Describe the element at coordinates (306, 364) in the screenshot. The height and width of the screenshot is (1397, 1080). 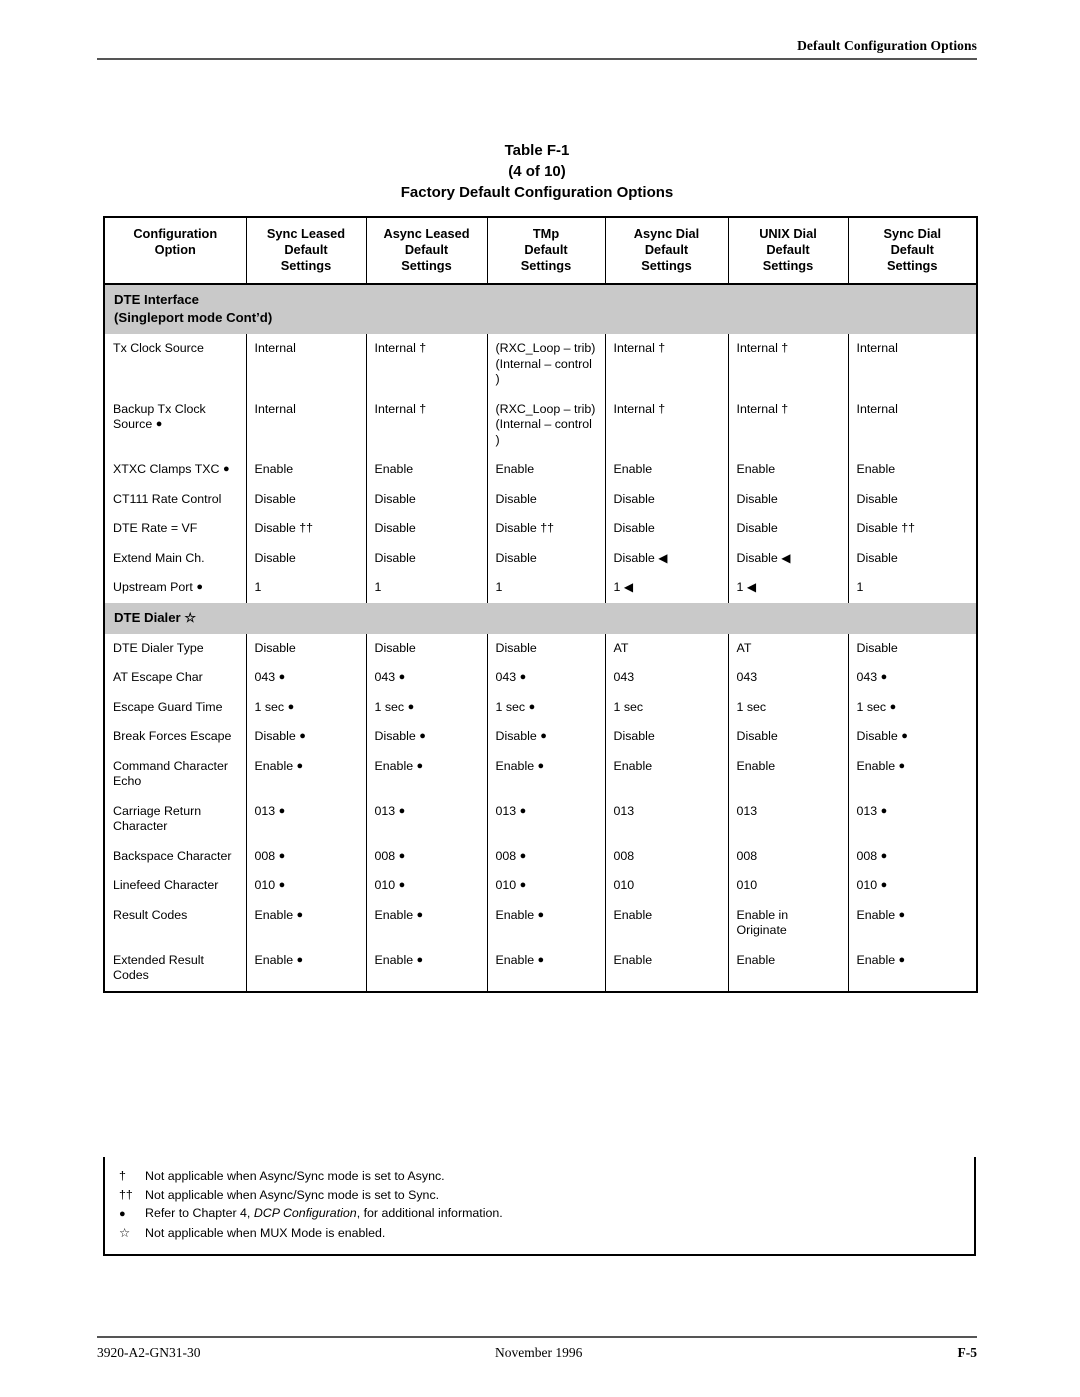
I see `setting-value-cell: Internal` at that location.